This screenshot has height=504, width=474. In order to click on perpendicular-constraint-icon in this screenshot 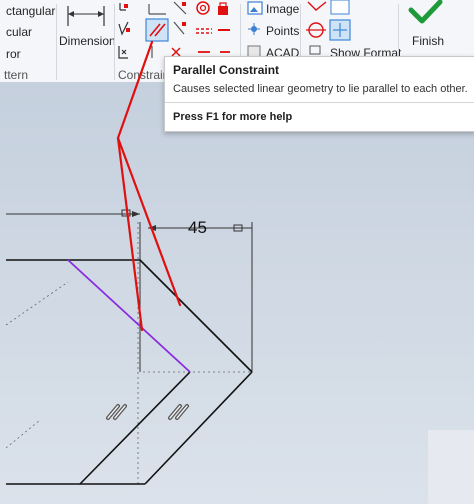, I will do `click(124, 28)`.